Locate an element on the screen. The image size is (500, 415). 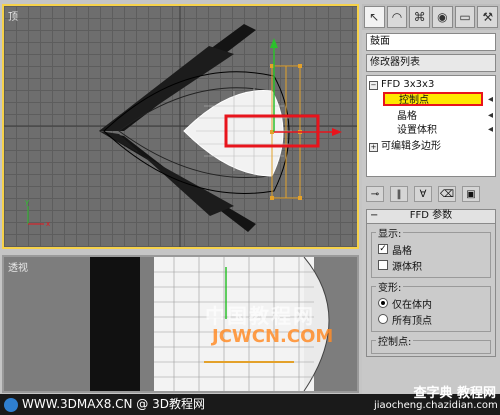
rollout-title: FFD 参数 is located at coordinates (431, 215).